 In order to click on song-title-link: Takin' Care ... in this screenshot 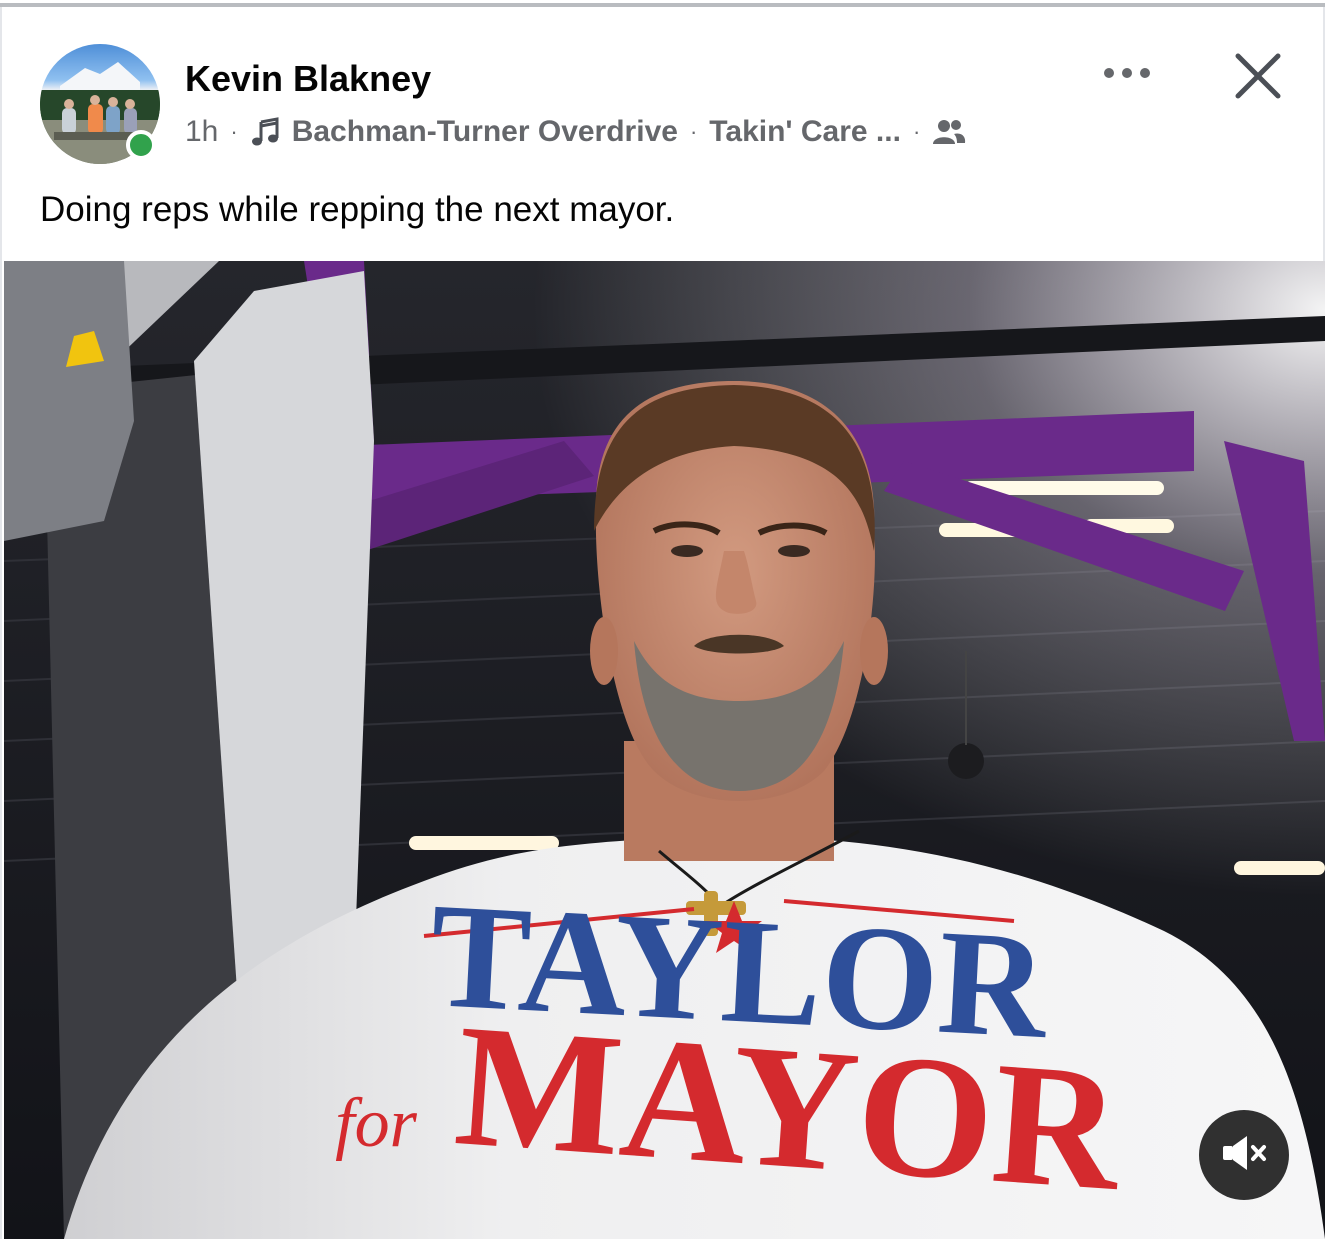, I will do `click(805, 132)`.